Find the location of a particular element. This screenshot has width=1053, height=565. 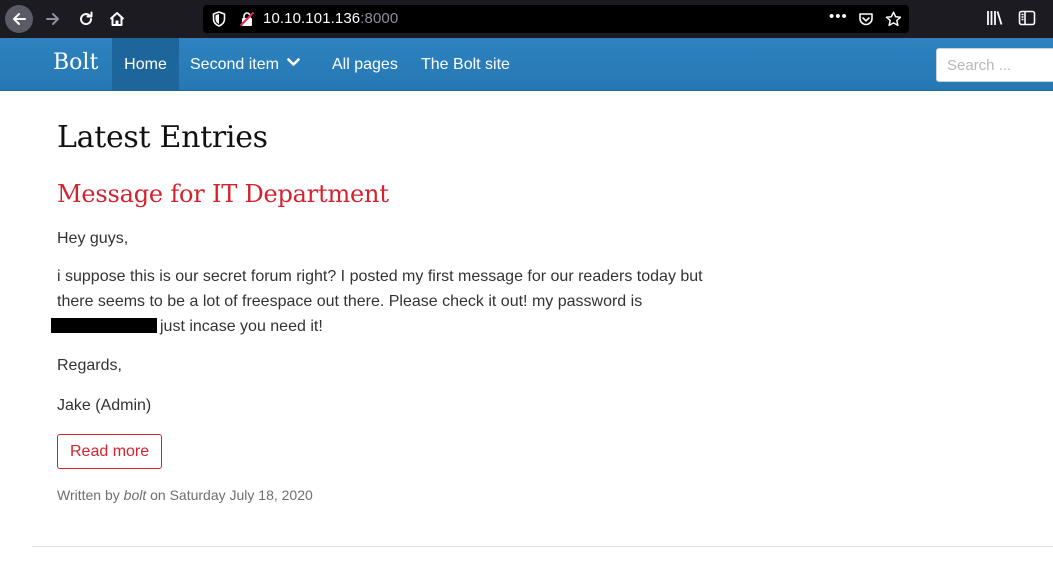

home-button is located at coordinates (117, 19).